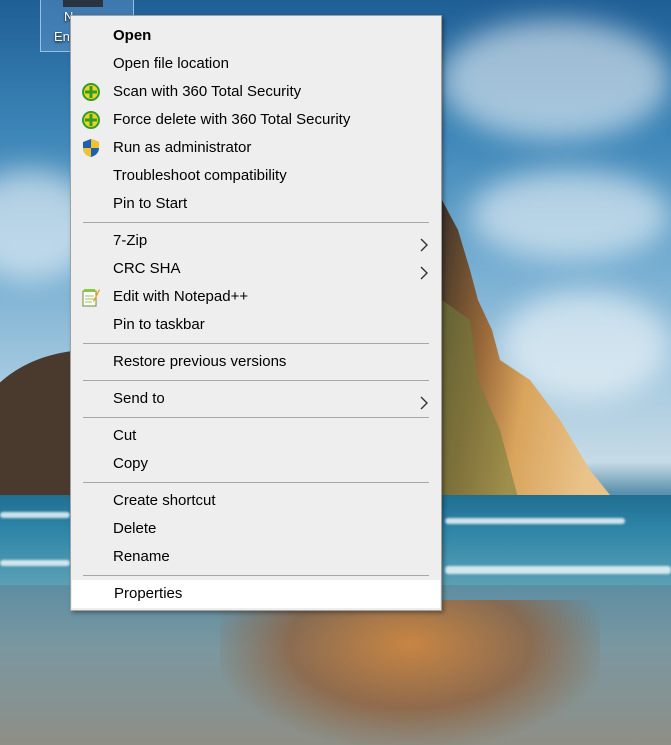 The height and width of the screenshot is (745, 671). I want to click on menu-item-troubleshoot-compatibility: Troubleshoot compatibility, so click(256, 176).